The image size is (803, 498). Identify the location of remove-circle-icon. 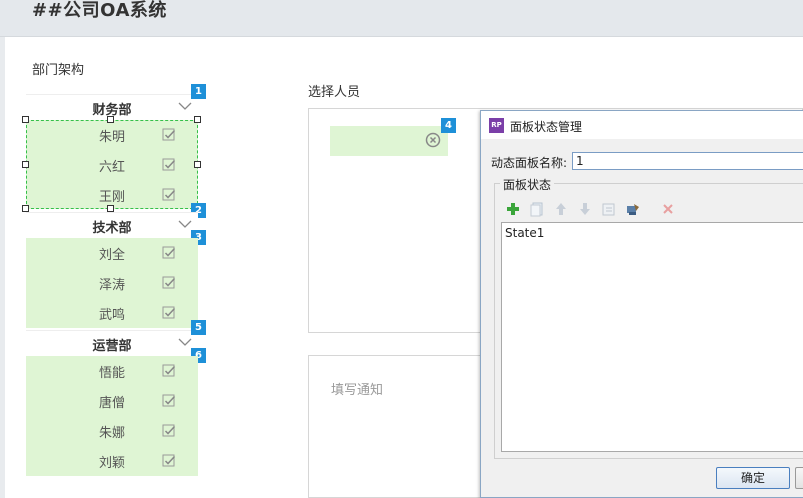
(433, 140).